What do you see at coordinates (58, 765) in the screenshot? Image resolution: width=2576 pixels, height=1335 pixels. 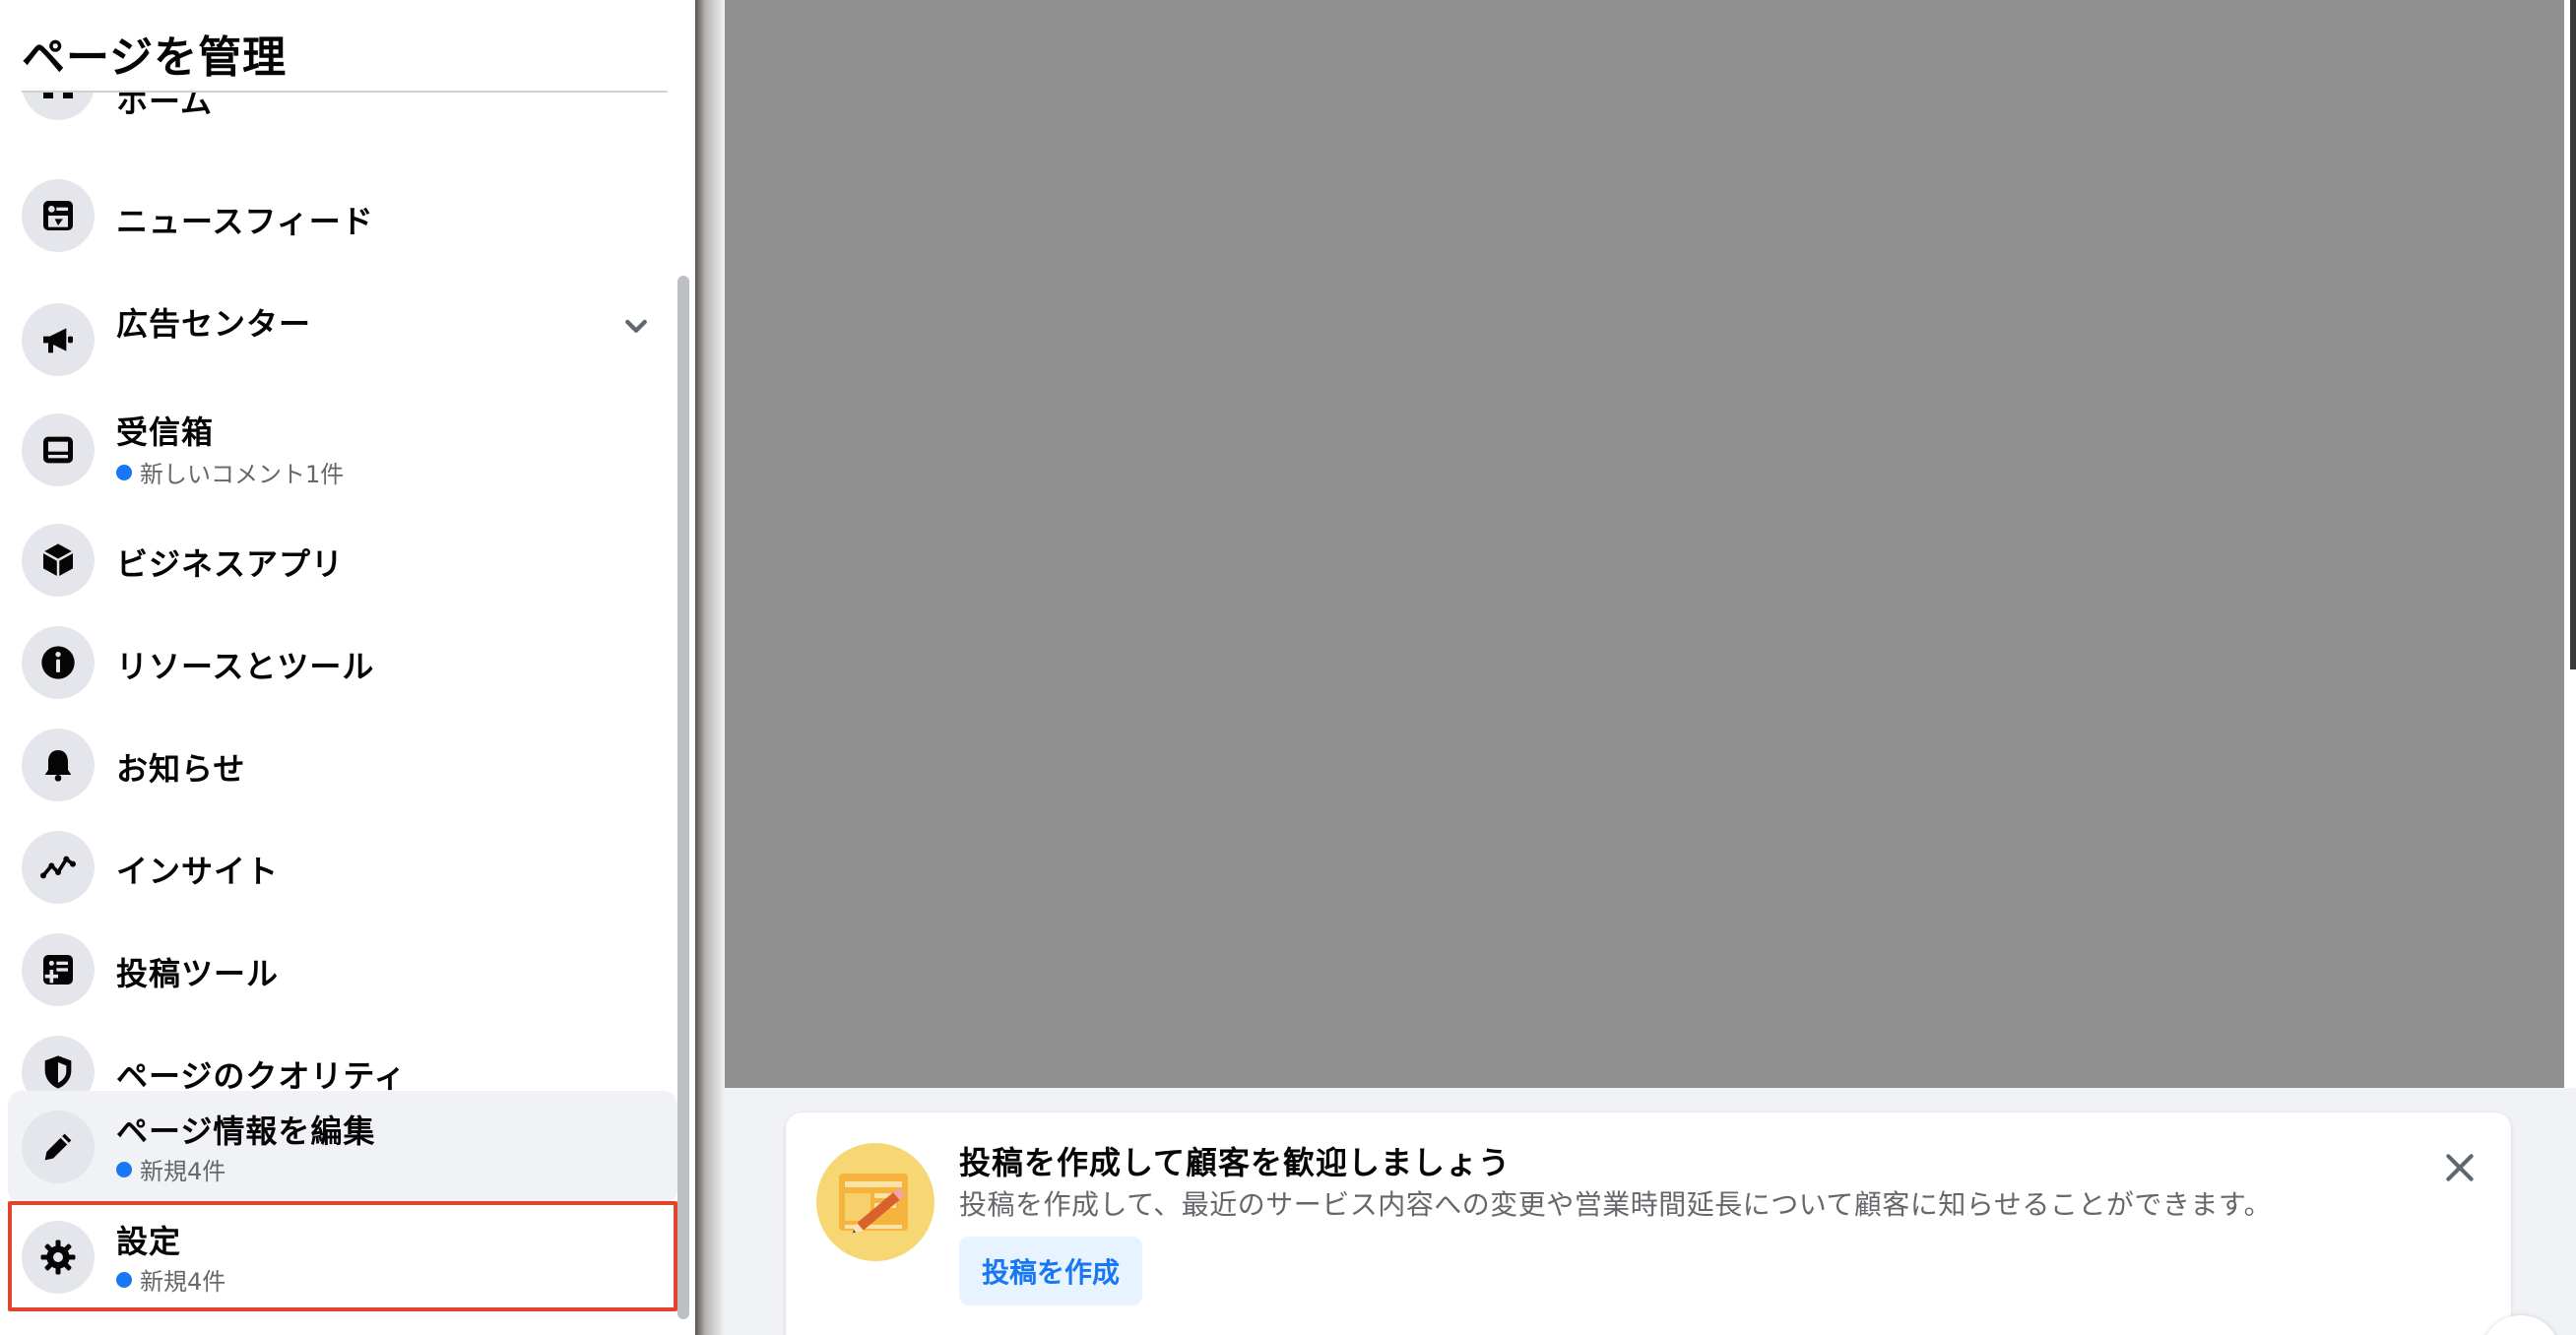 I see `bell-icon` at bounding box center [58, 765].